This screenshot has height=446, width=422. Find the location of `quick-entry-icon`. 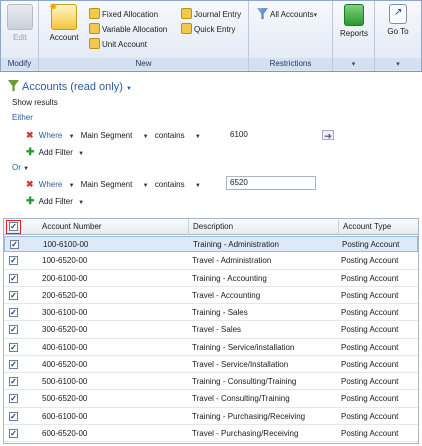

quick-entry-icon is located at coordinates (186, 28).